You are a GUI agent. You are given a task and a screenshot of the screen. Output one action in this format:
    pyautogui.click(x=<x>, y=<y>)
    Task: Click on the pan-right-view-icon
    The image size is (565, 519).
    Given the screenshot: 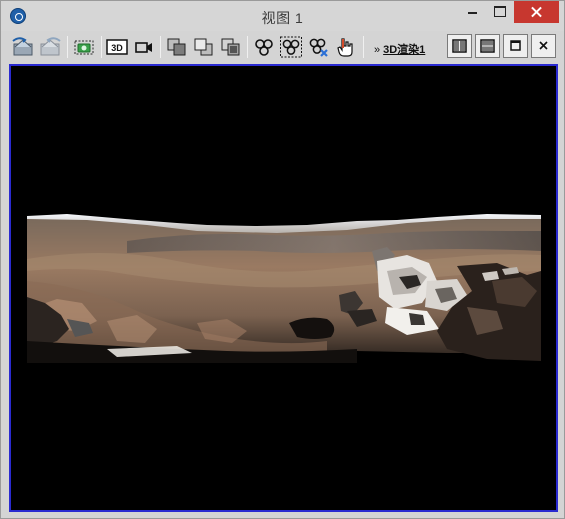 What is the action you would take?
    pyautogui.click(x=50, y=46)
    